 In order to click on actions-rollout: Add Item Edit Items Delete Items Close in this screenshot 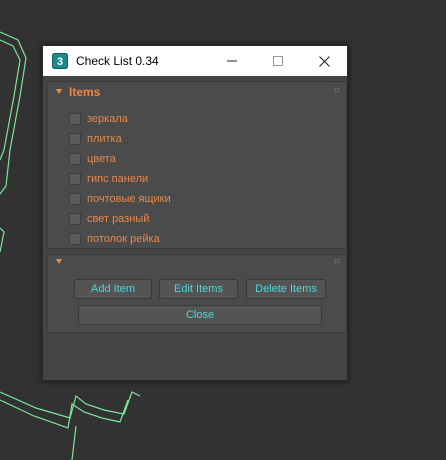, I will do `click(197, 293)`.